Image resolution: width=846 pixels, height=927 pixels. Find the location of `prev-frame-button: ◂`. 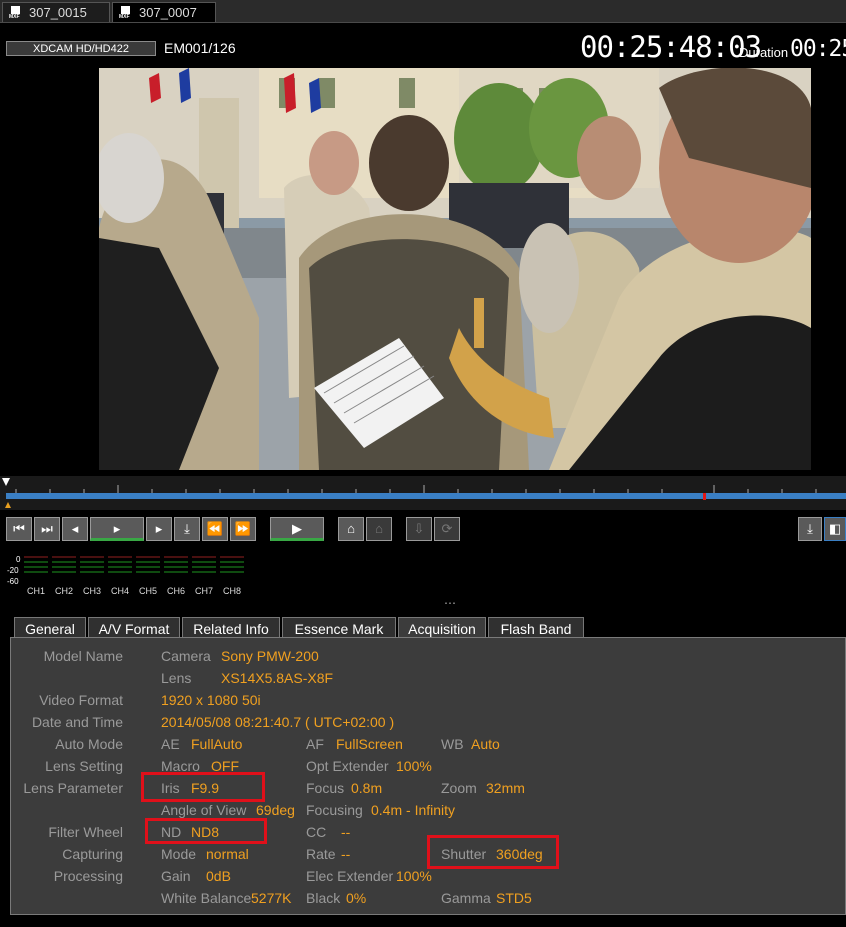

prev-frame-button: ◂ is located at coordinates (75, 529).